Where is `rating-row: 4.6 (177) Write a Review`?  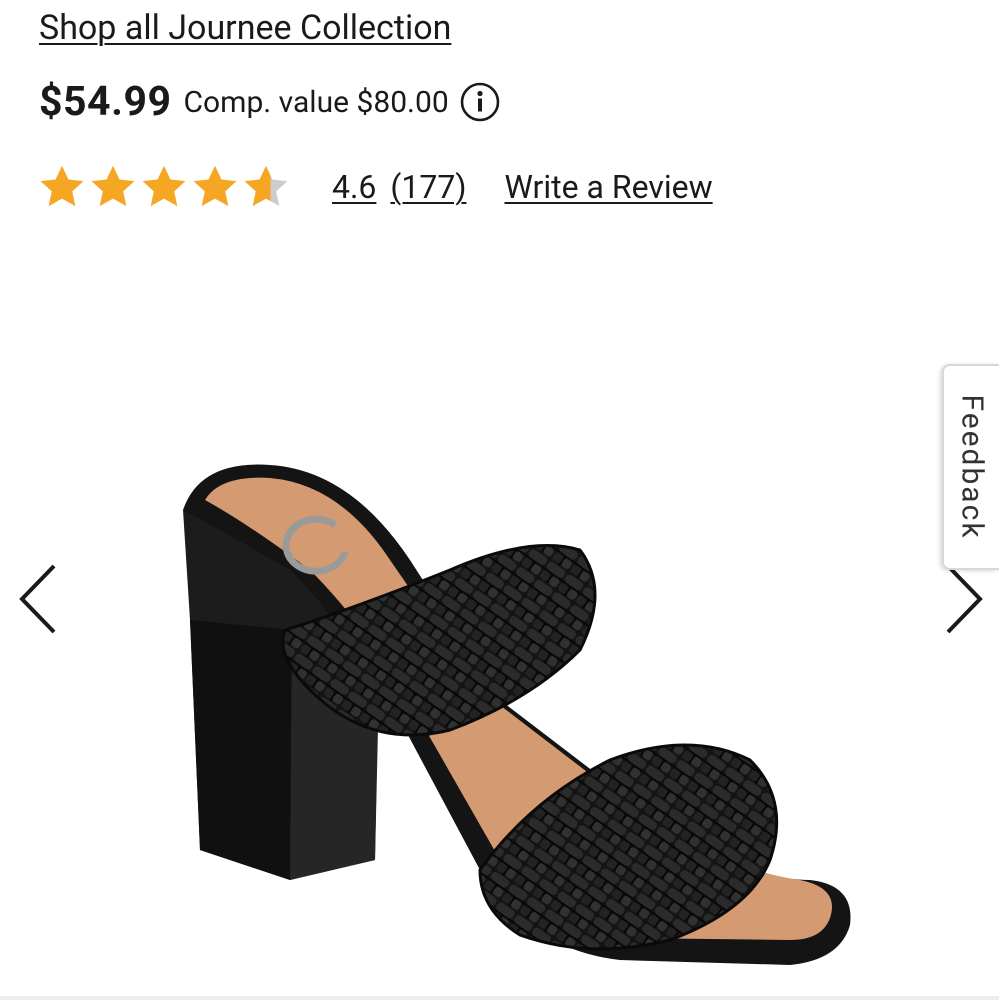 rating-row: 4.6 (177) Write a Review is located at coordinates (375, 187).